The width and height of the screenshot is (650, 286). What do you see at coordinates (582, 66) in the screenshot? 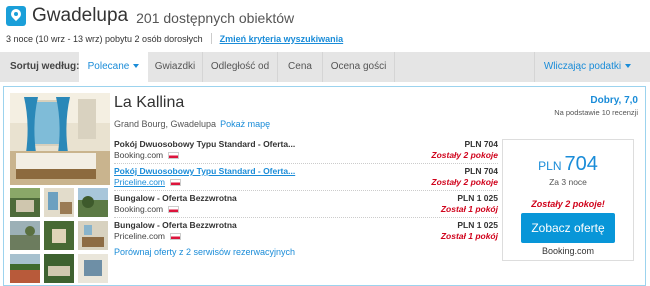
I see `tax-toggle-label: Wliczając podatki` at bounding box center [582, 66].